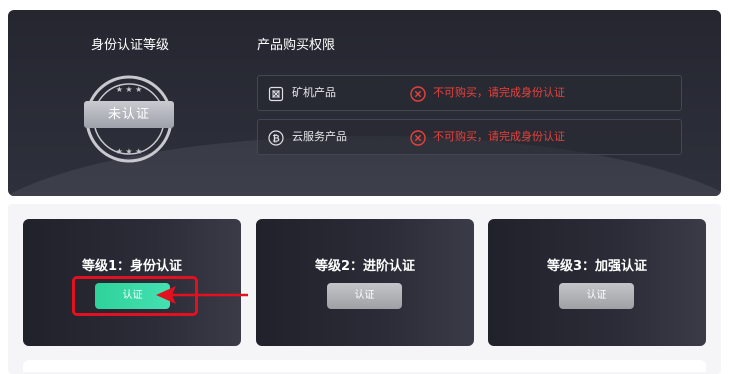  I want to click on level-card-3: 等级3：加强认证 认证, so click(597, 282).